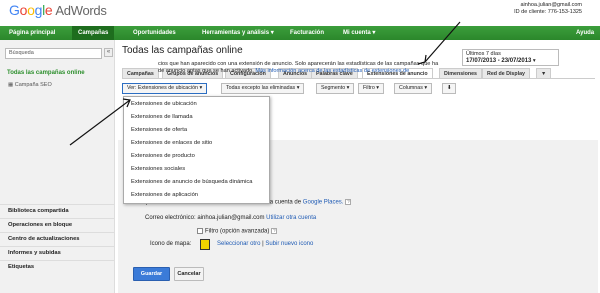 The height and width of the screenshot is (293, 600). What do you see at coordinates (164, 104) in the screenshot?
I see `menu-item-location-extensions: Extensiones de ubicación` at bounding box center [164, 104].